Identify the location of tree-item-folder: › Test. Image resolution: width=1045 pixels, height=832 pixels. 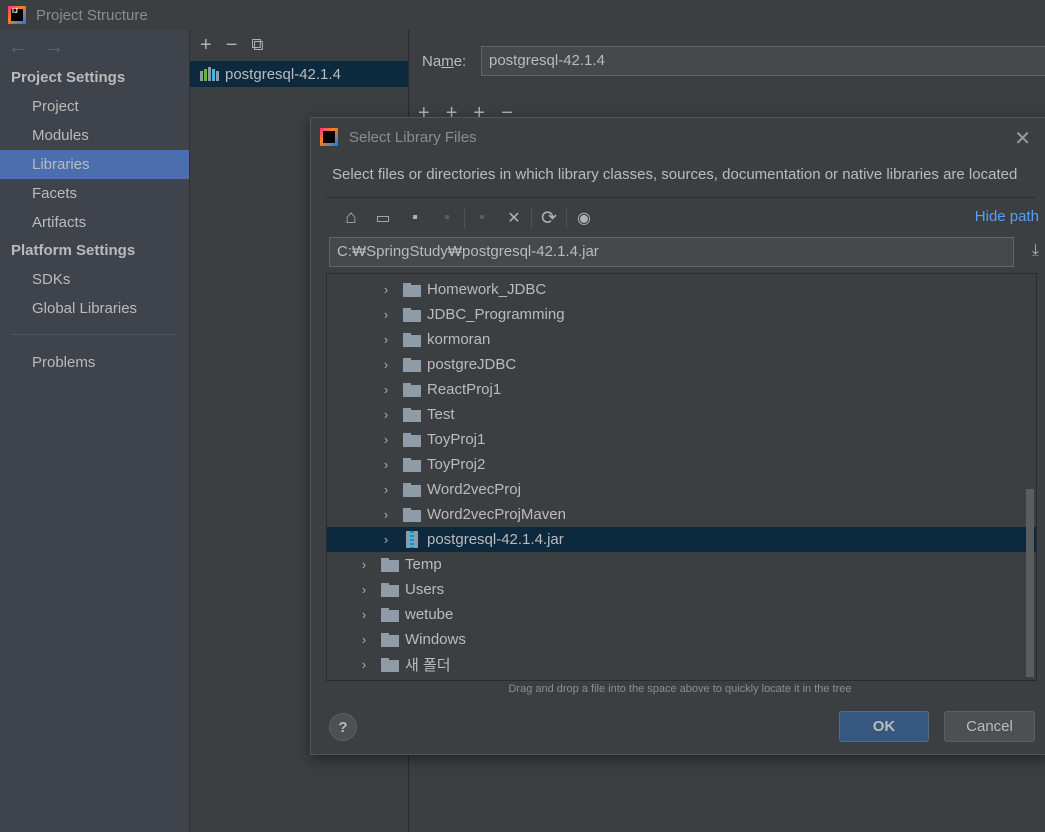
(681, 414).